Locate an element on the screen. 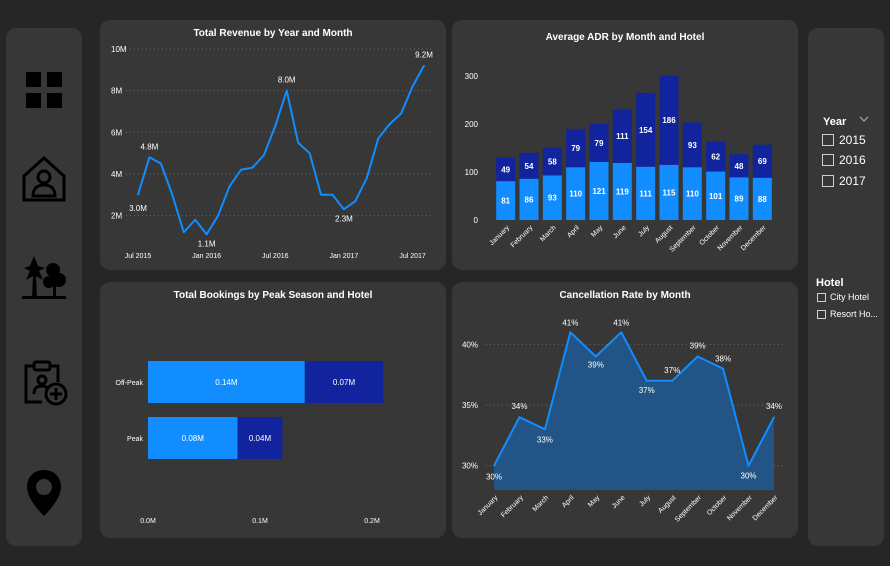 The image size is (890, 566). data-label: 33% is located at coordinates (545, 439).